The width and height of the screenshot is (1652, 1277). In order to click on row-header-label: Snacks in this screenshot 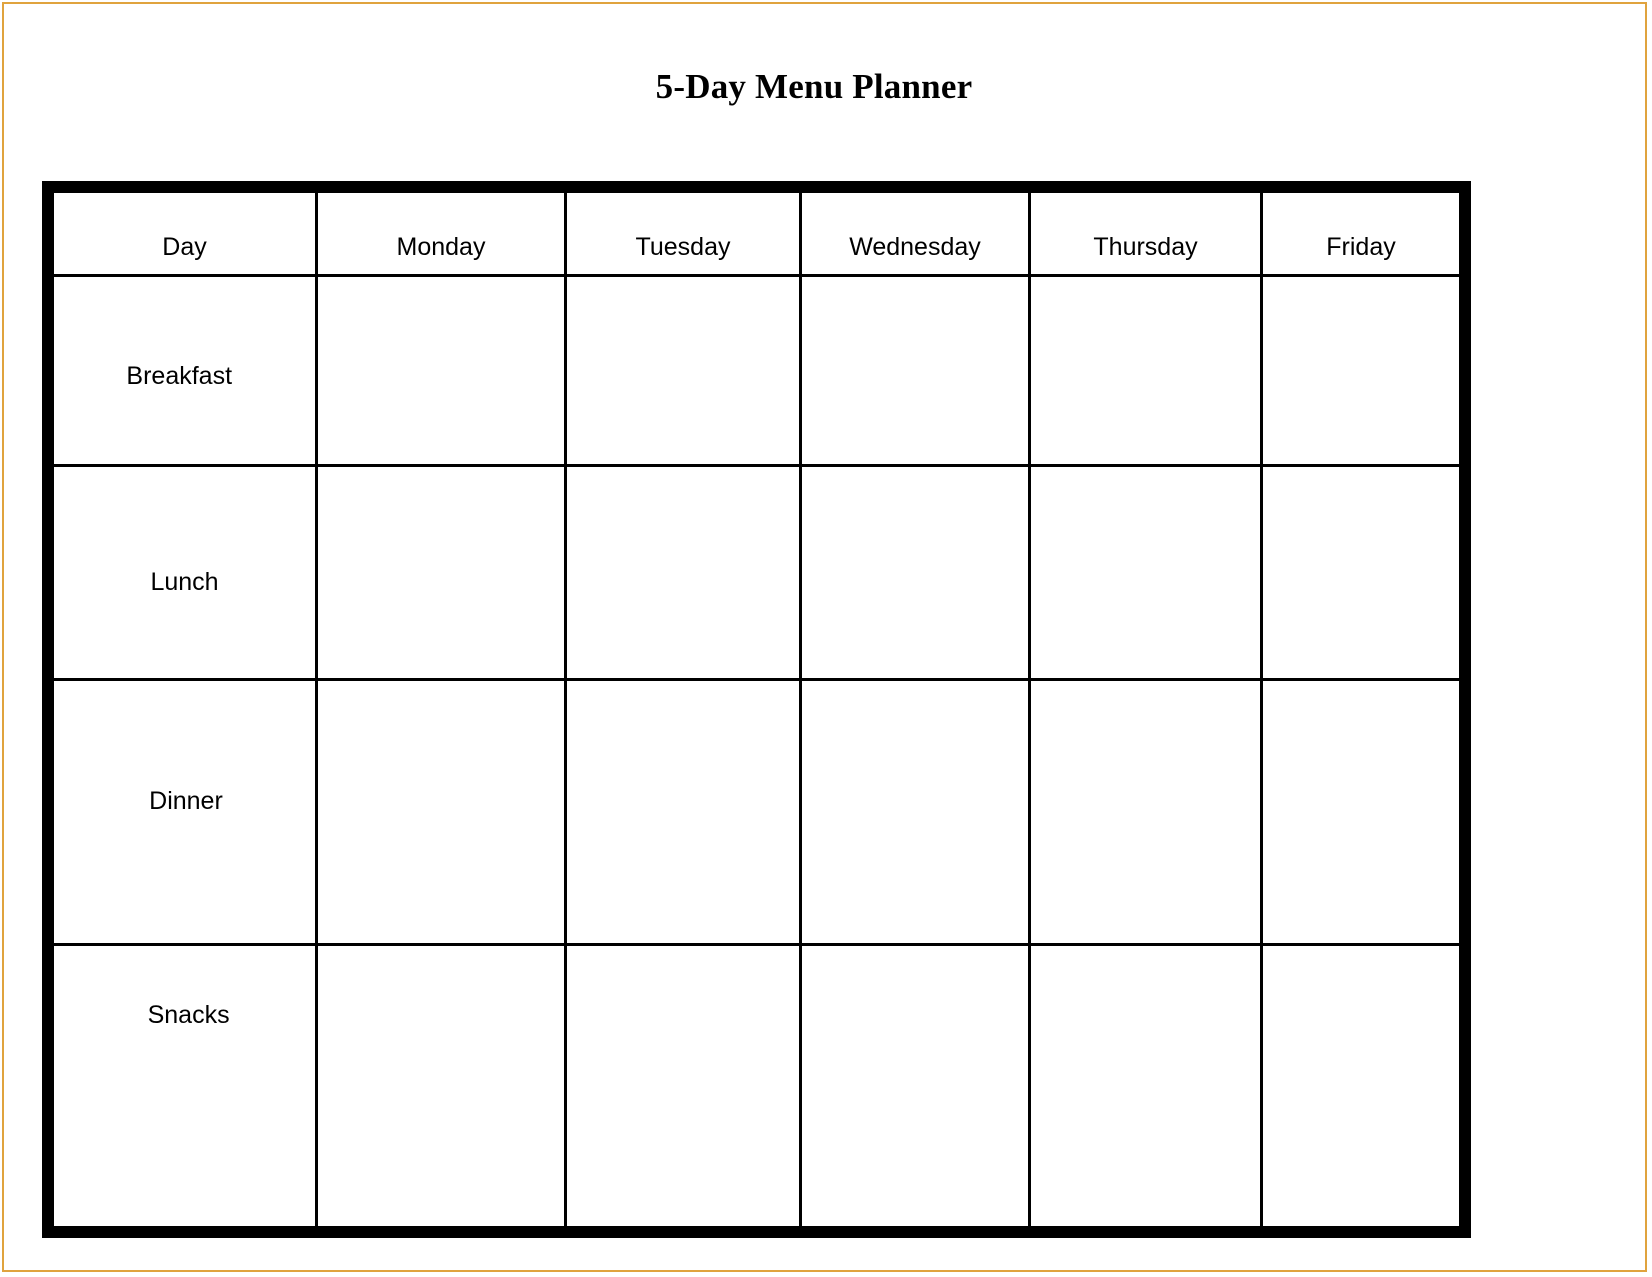, I will do `click(188, 1015)`.